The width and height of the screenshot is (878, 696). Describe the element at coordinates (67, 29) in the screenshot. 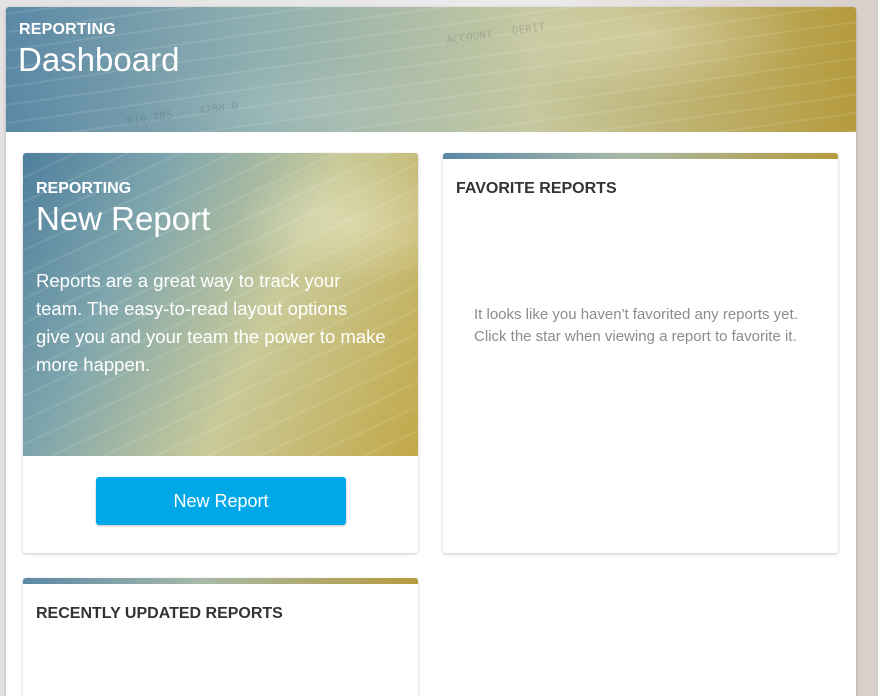

I see `header-section-label: REPORTING` at that location.